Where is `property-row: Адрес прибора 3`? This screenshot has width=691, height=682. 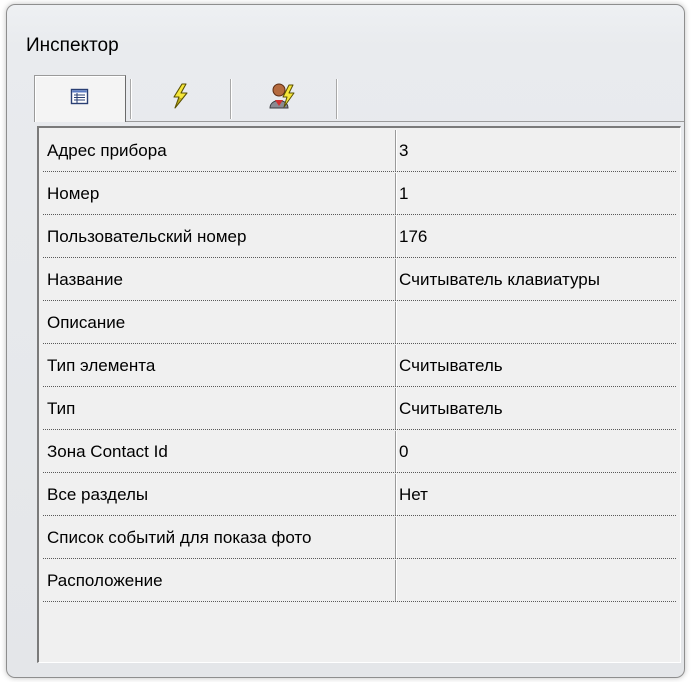
property-row: Адрес прибора 3 is located at coordinates (359, 151).